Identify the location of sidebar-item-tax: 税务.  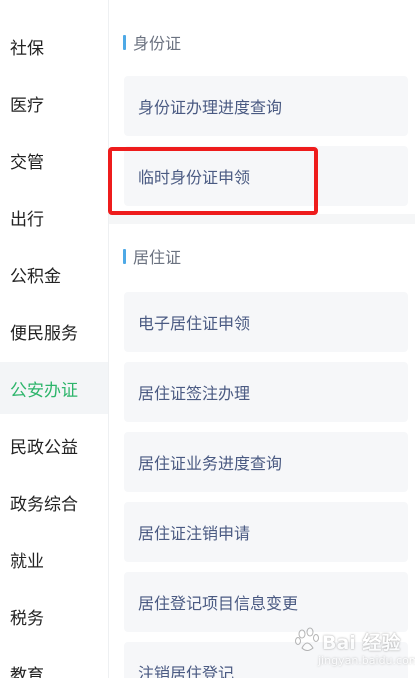
(54, 616).